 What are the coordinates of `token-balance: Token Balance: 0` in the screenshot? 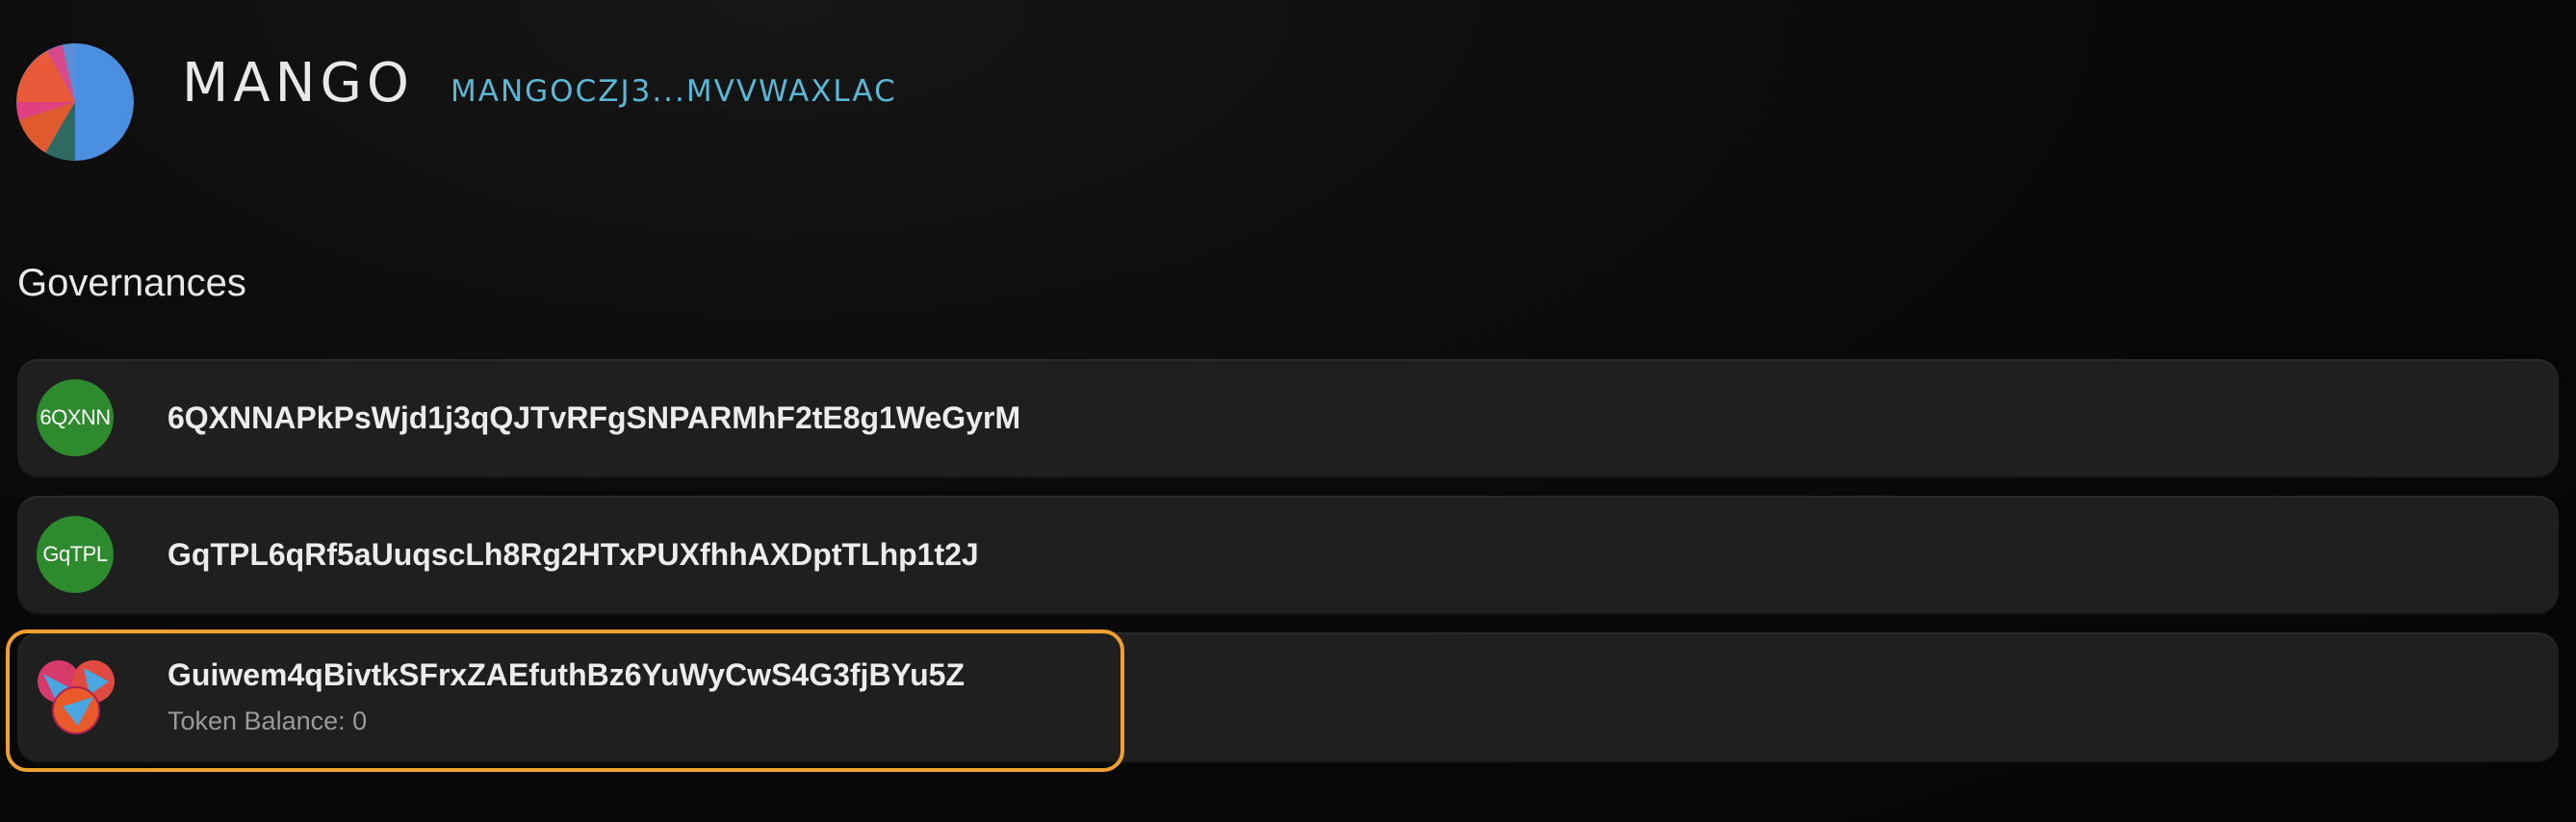 It's located at (267, 720).